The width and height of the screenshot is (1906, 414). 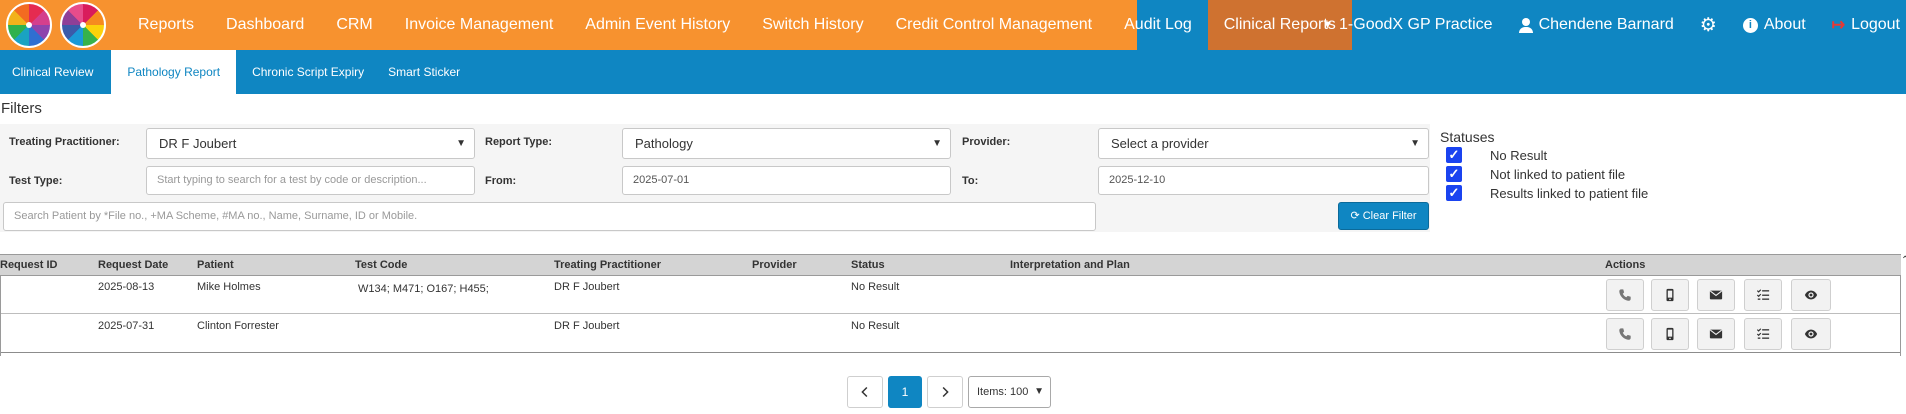 I want to click on about-label: About, so click(x=1784, y=24).